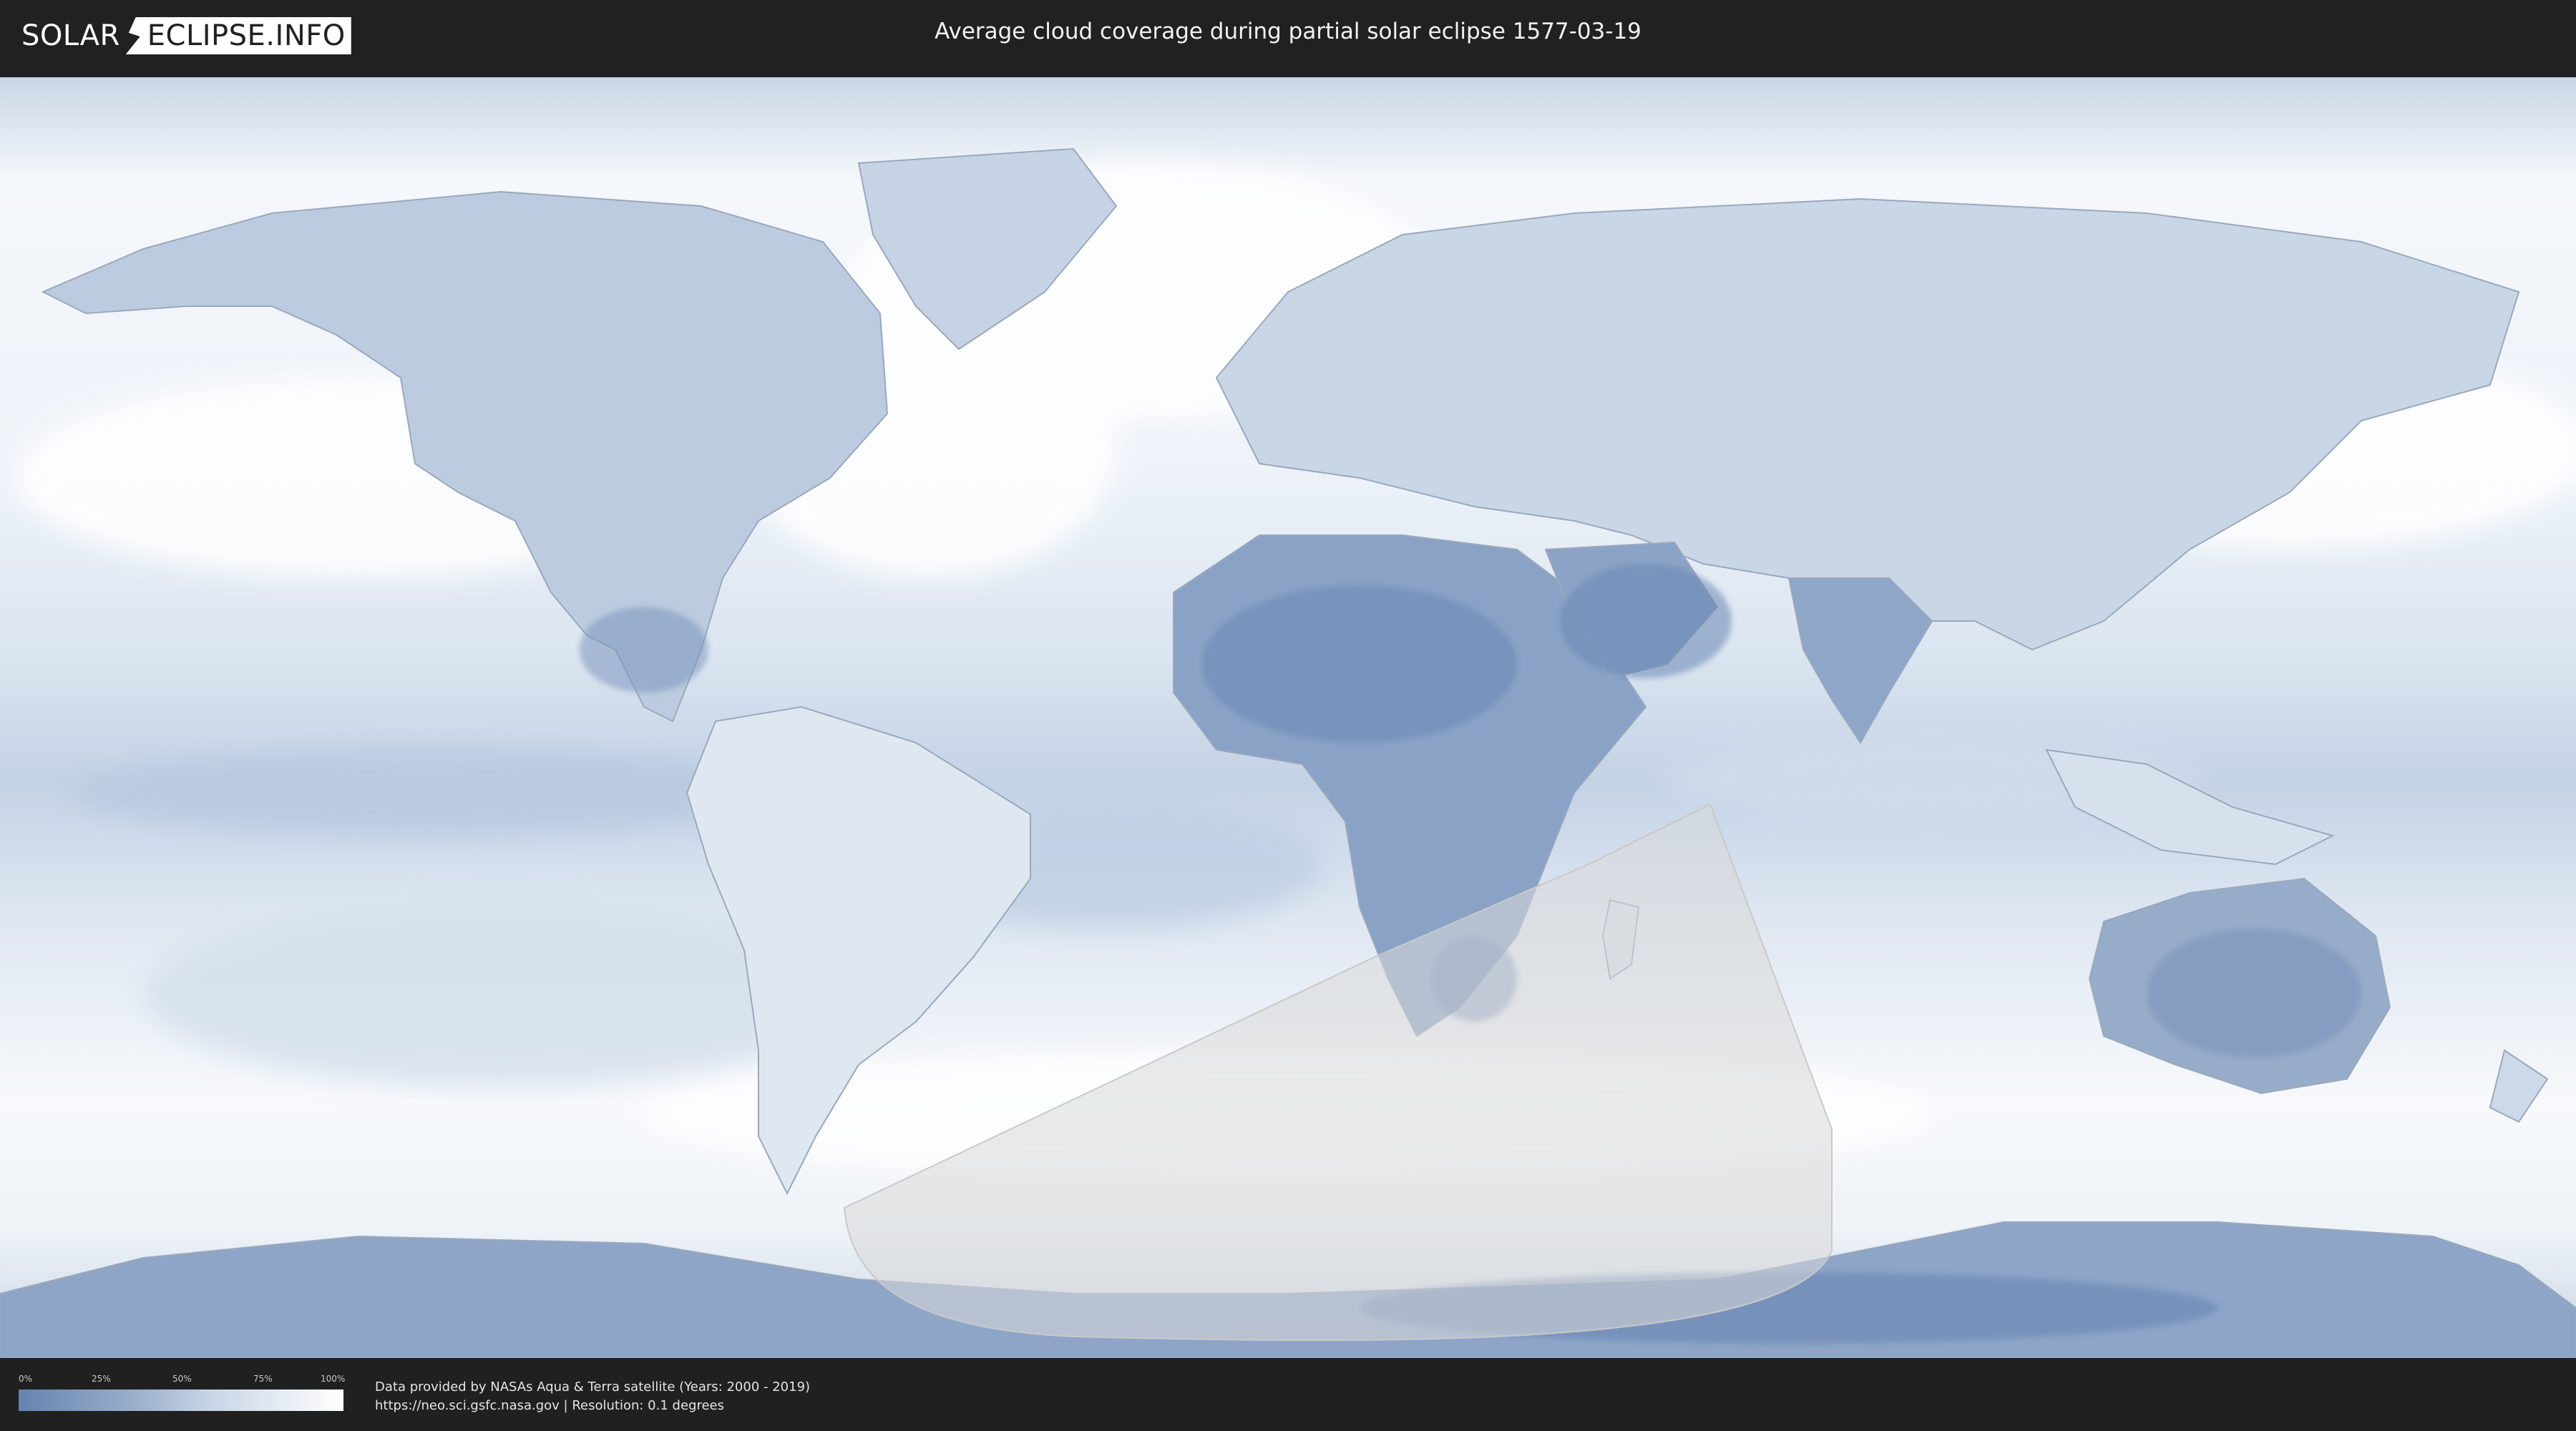  What do you see at coordinates (181, 1400) in the screenshot?
I see `legend-color-bar` at bounding box center [181, 1400].